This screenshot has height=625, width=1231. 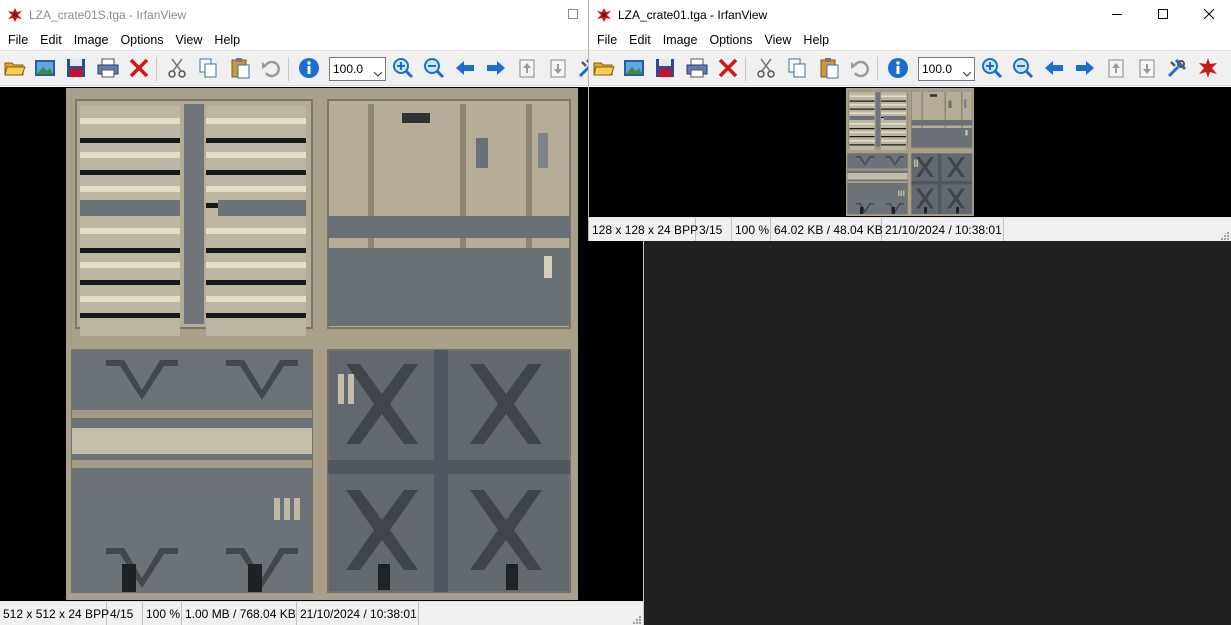 I want to click on menu-bar: File Edit Image Options View Help, so click(x=910, y=40).